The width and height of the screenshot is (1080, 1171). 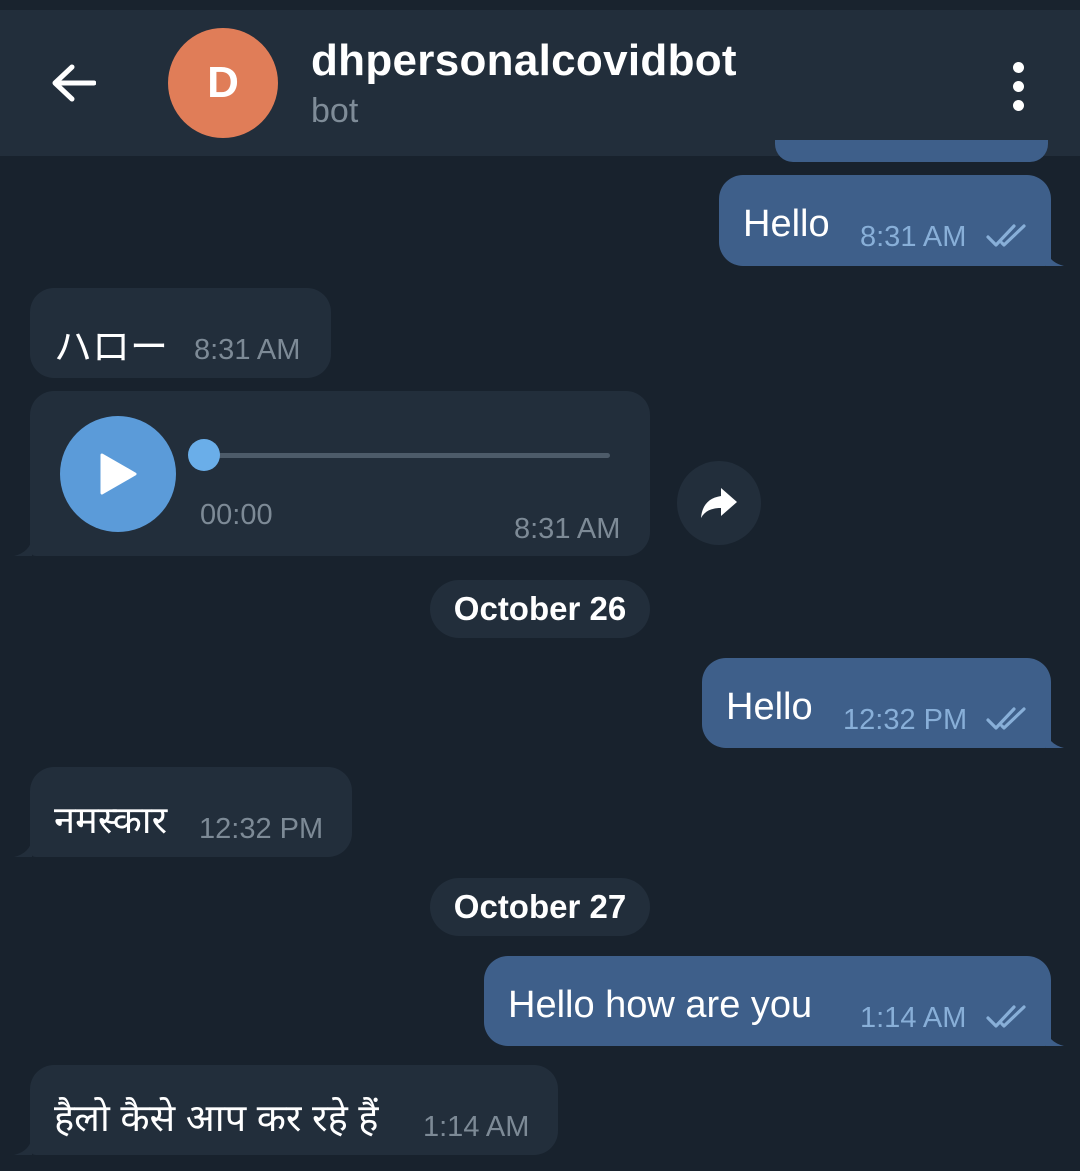 I want to click on message-text: ハロー, so click(x=111, y=348).